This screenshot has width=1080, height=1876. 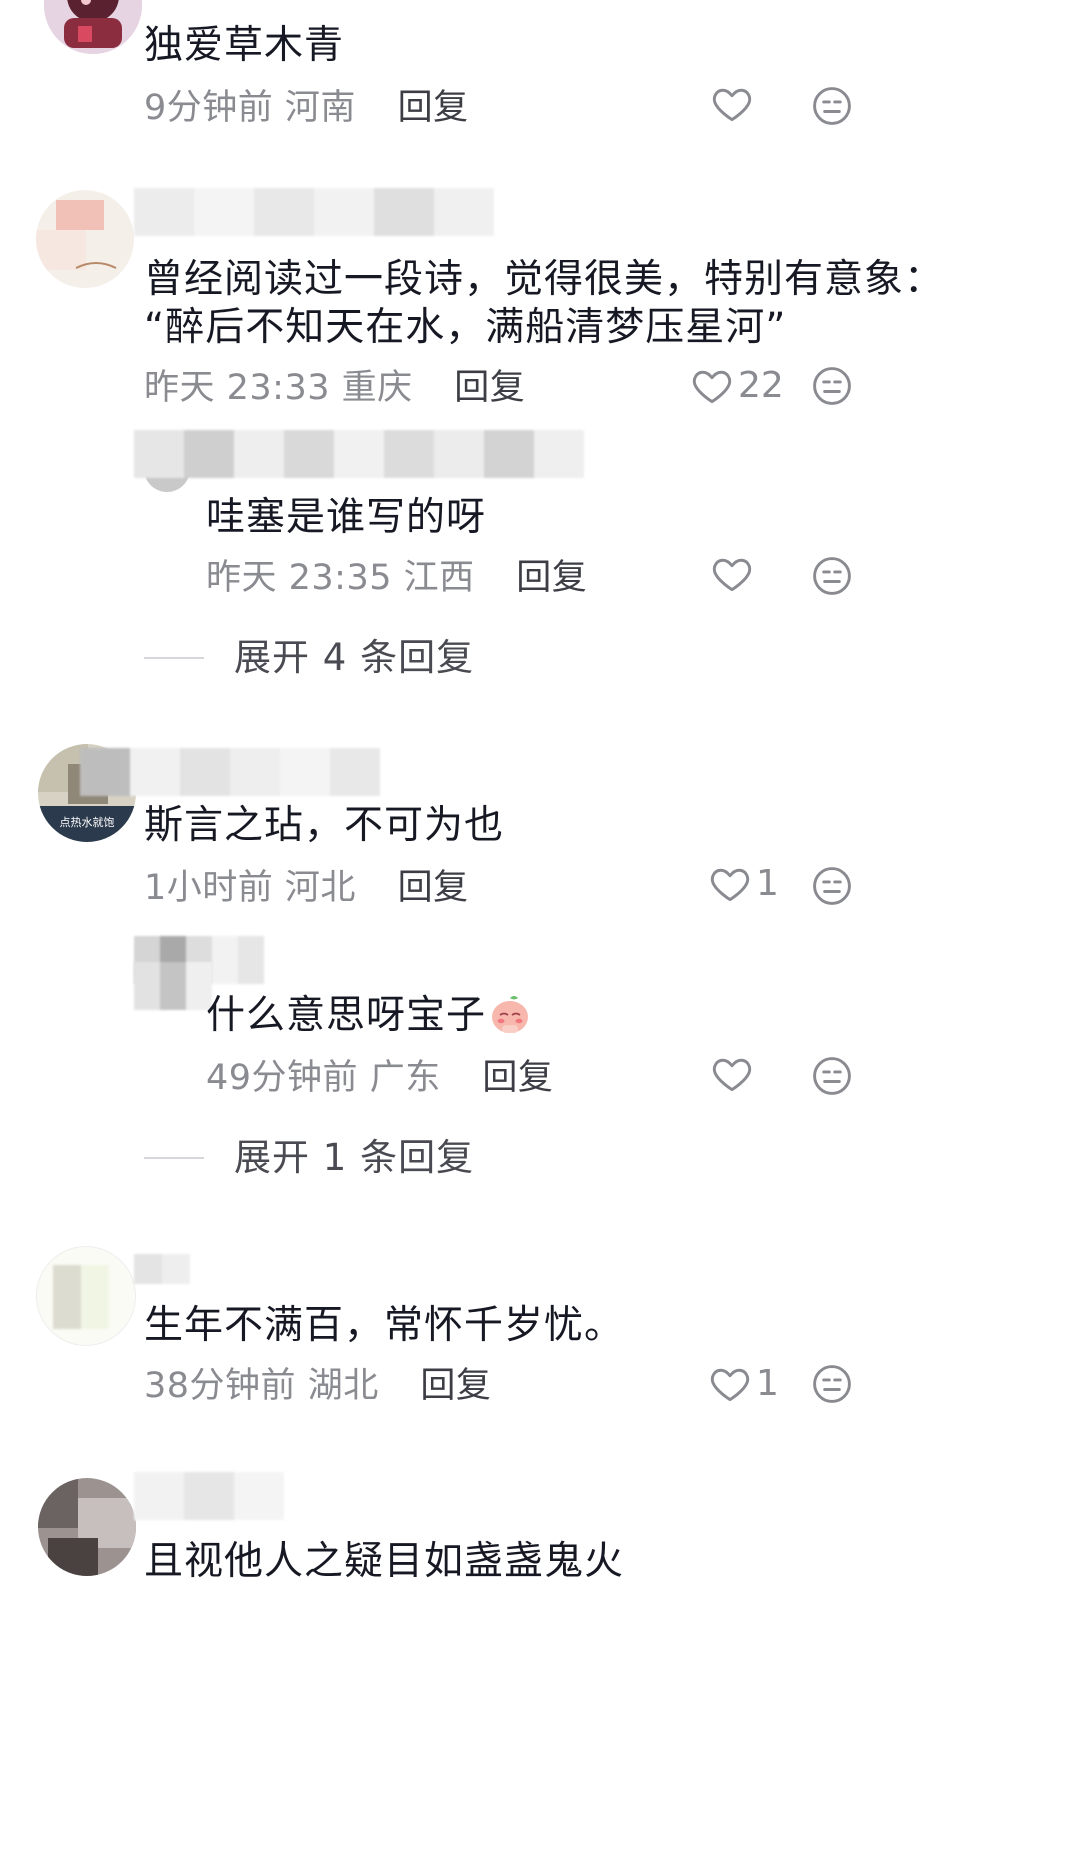 What do you see at coordinates (465, 327) in the screenshot?
I see `comment-text-line2: “醉后不知天在水，满船清梦压星河”` at bounding box center [465, 327].